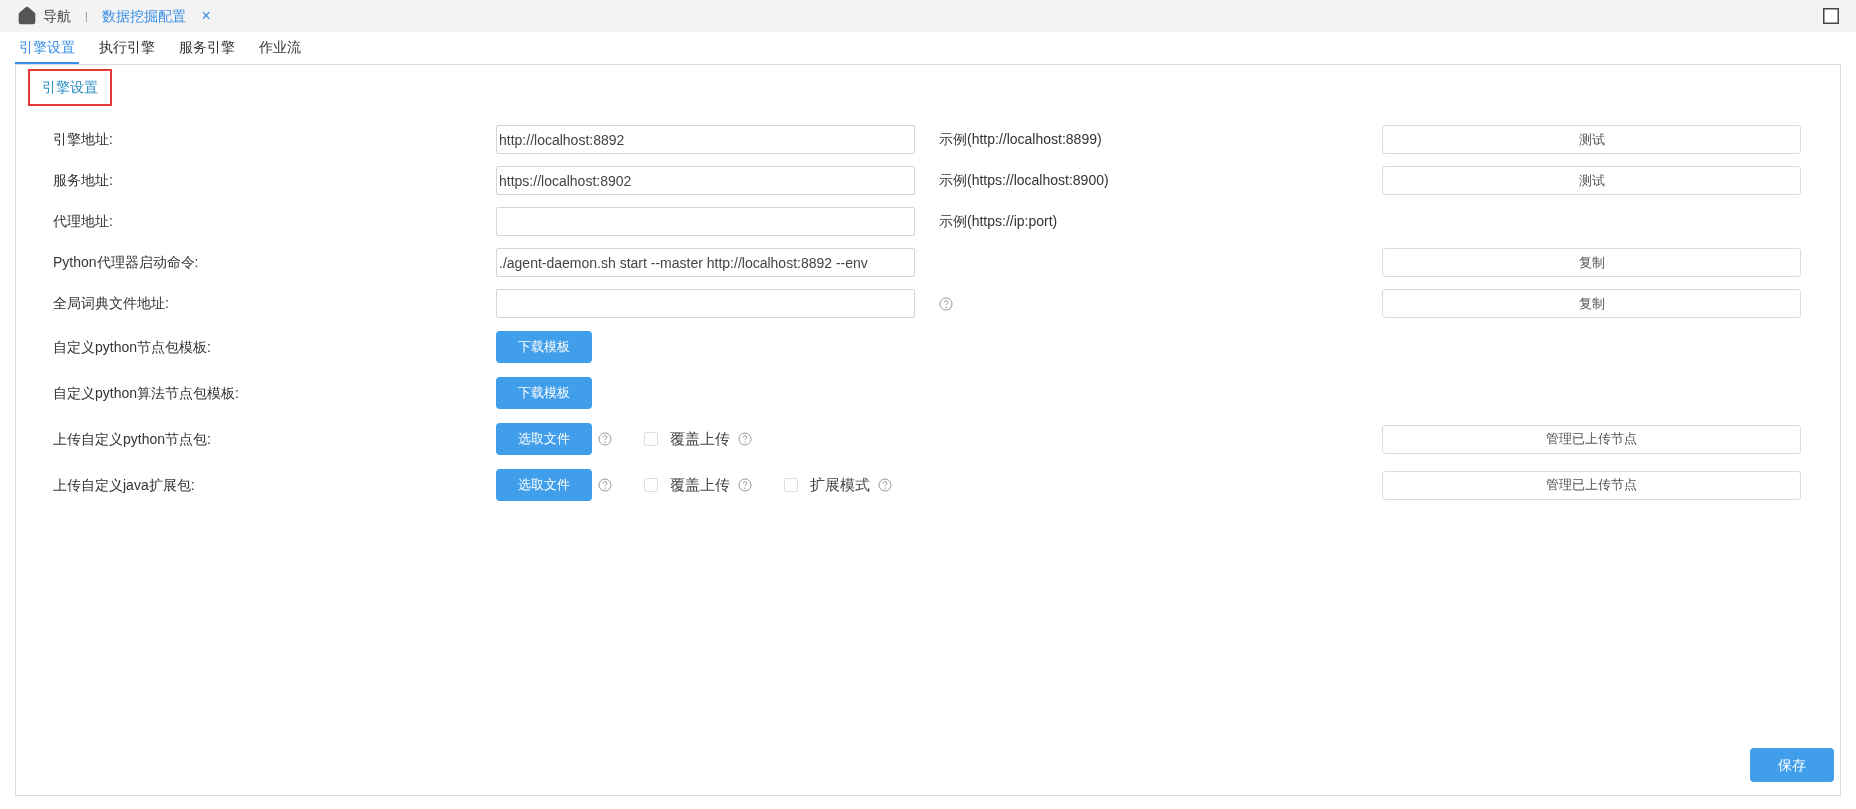 The image size is (1856, 809). Describe the element at coordinates (998, 221) in the screenshot. I see `example-hint: 示例(https://ip:port)` at that location.